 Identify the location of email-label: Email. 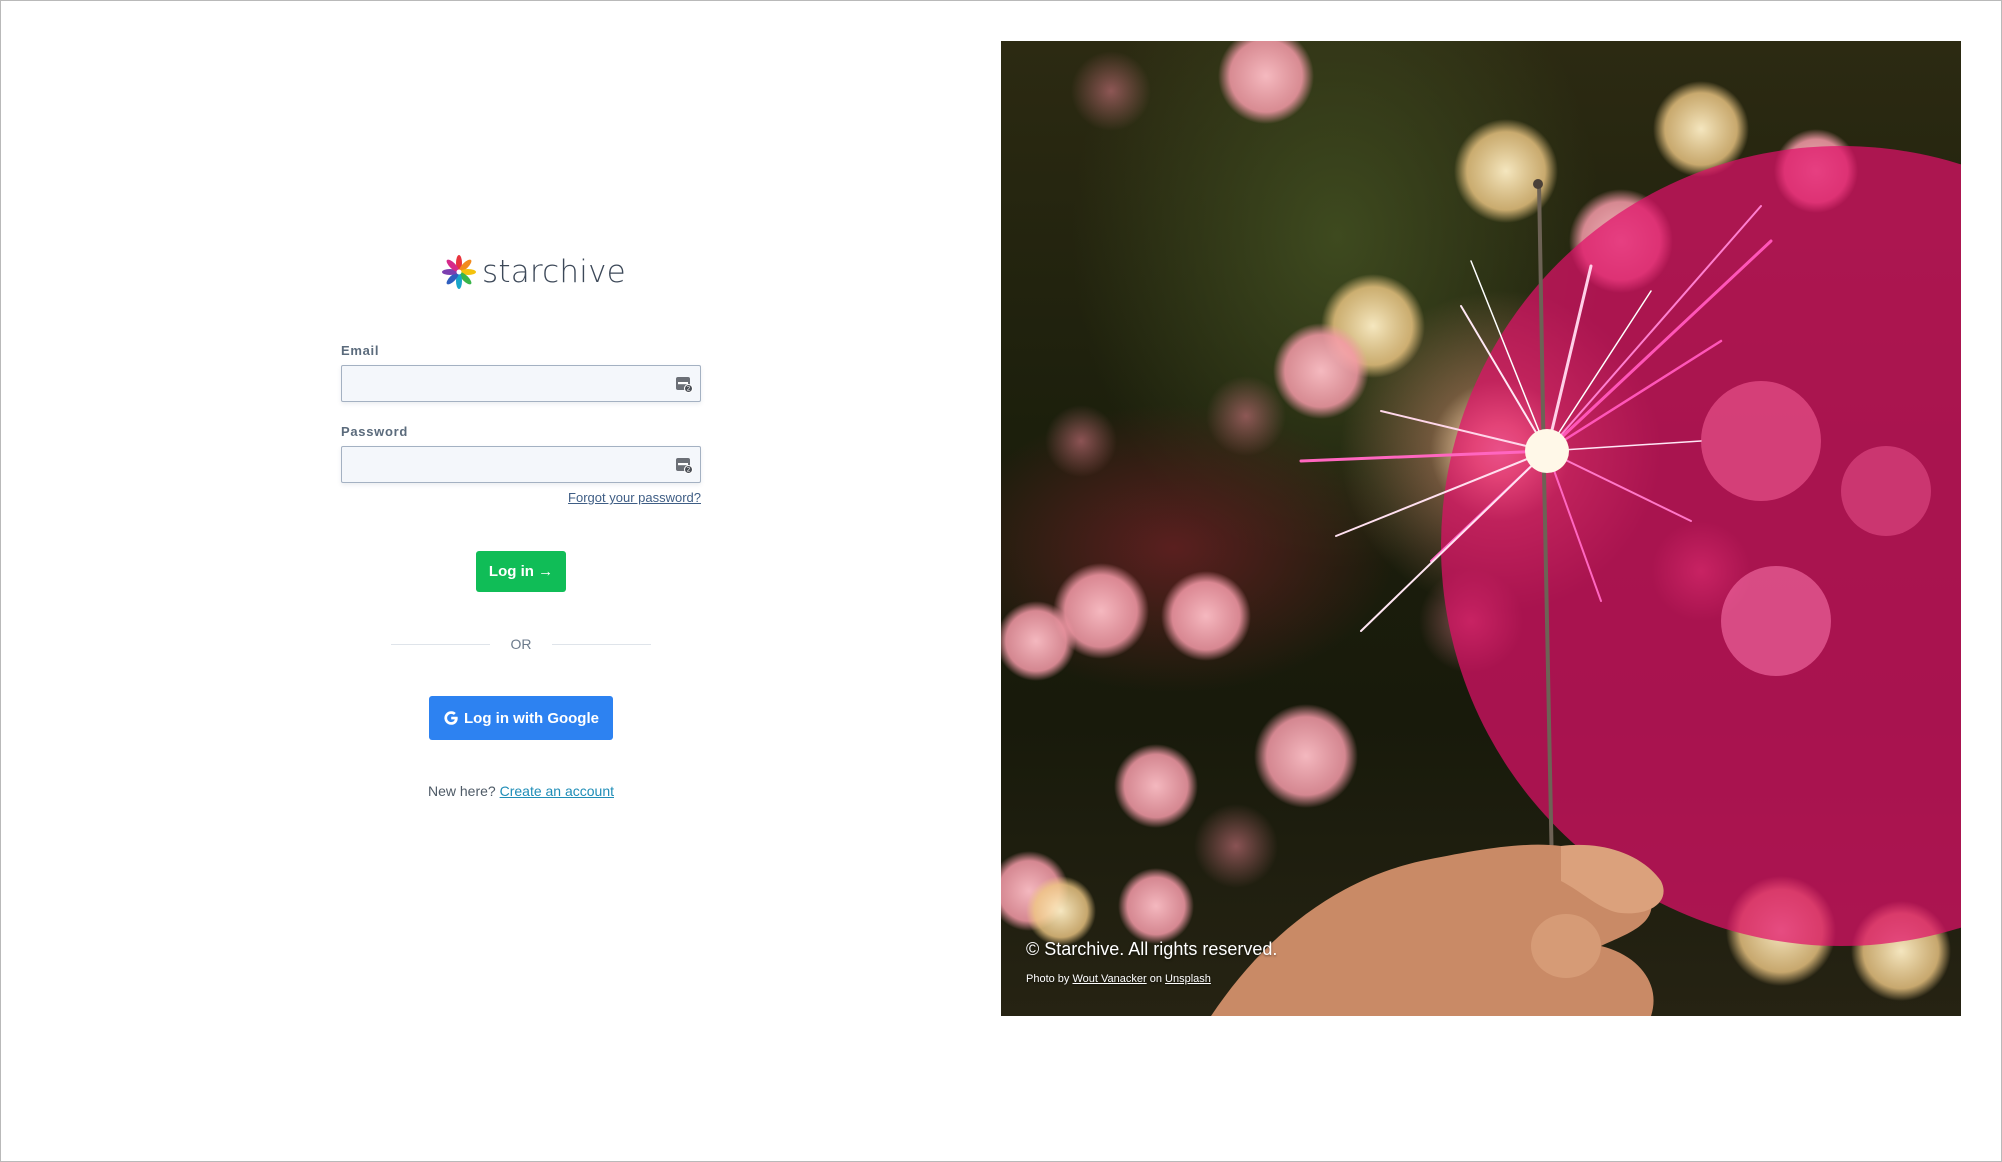
(360, 350).